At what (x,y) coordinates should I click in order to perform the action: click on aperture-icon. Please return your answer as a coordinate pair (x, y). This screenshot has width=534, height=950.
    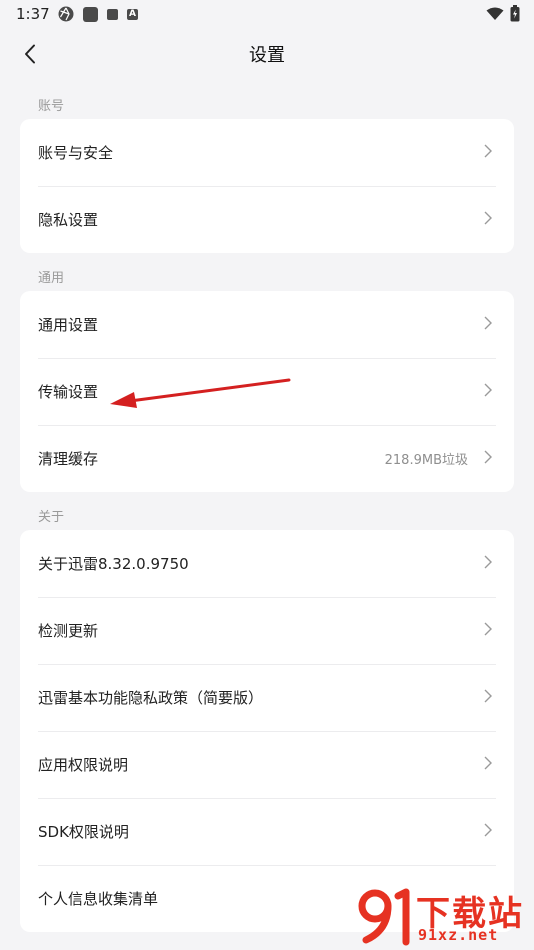
    Looking at the image, I should click on (66, 14).